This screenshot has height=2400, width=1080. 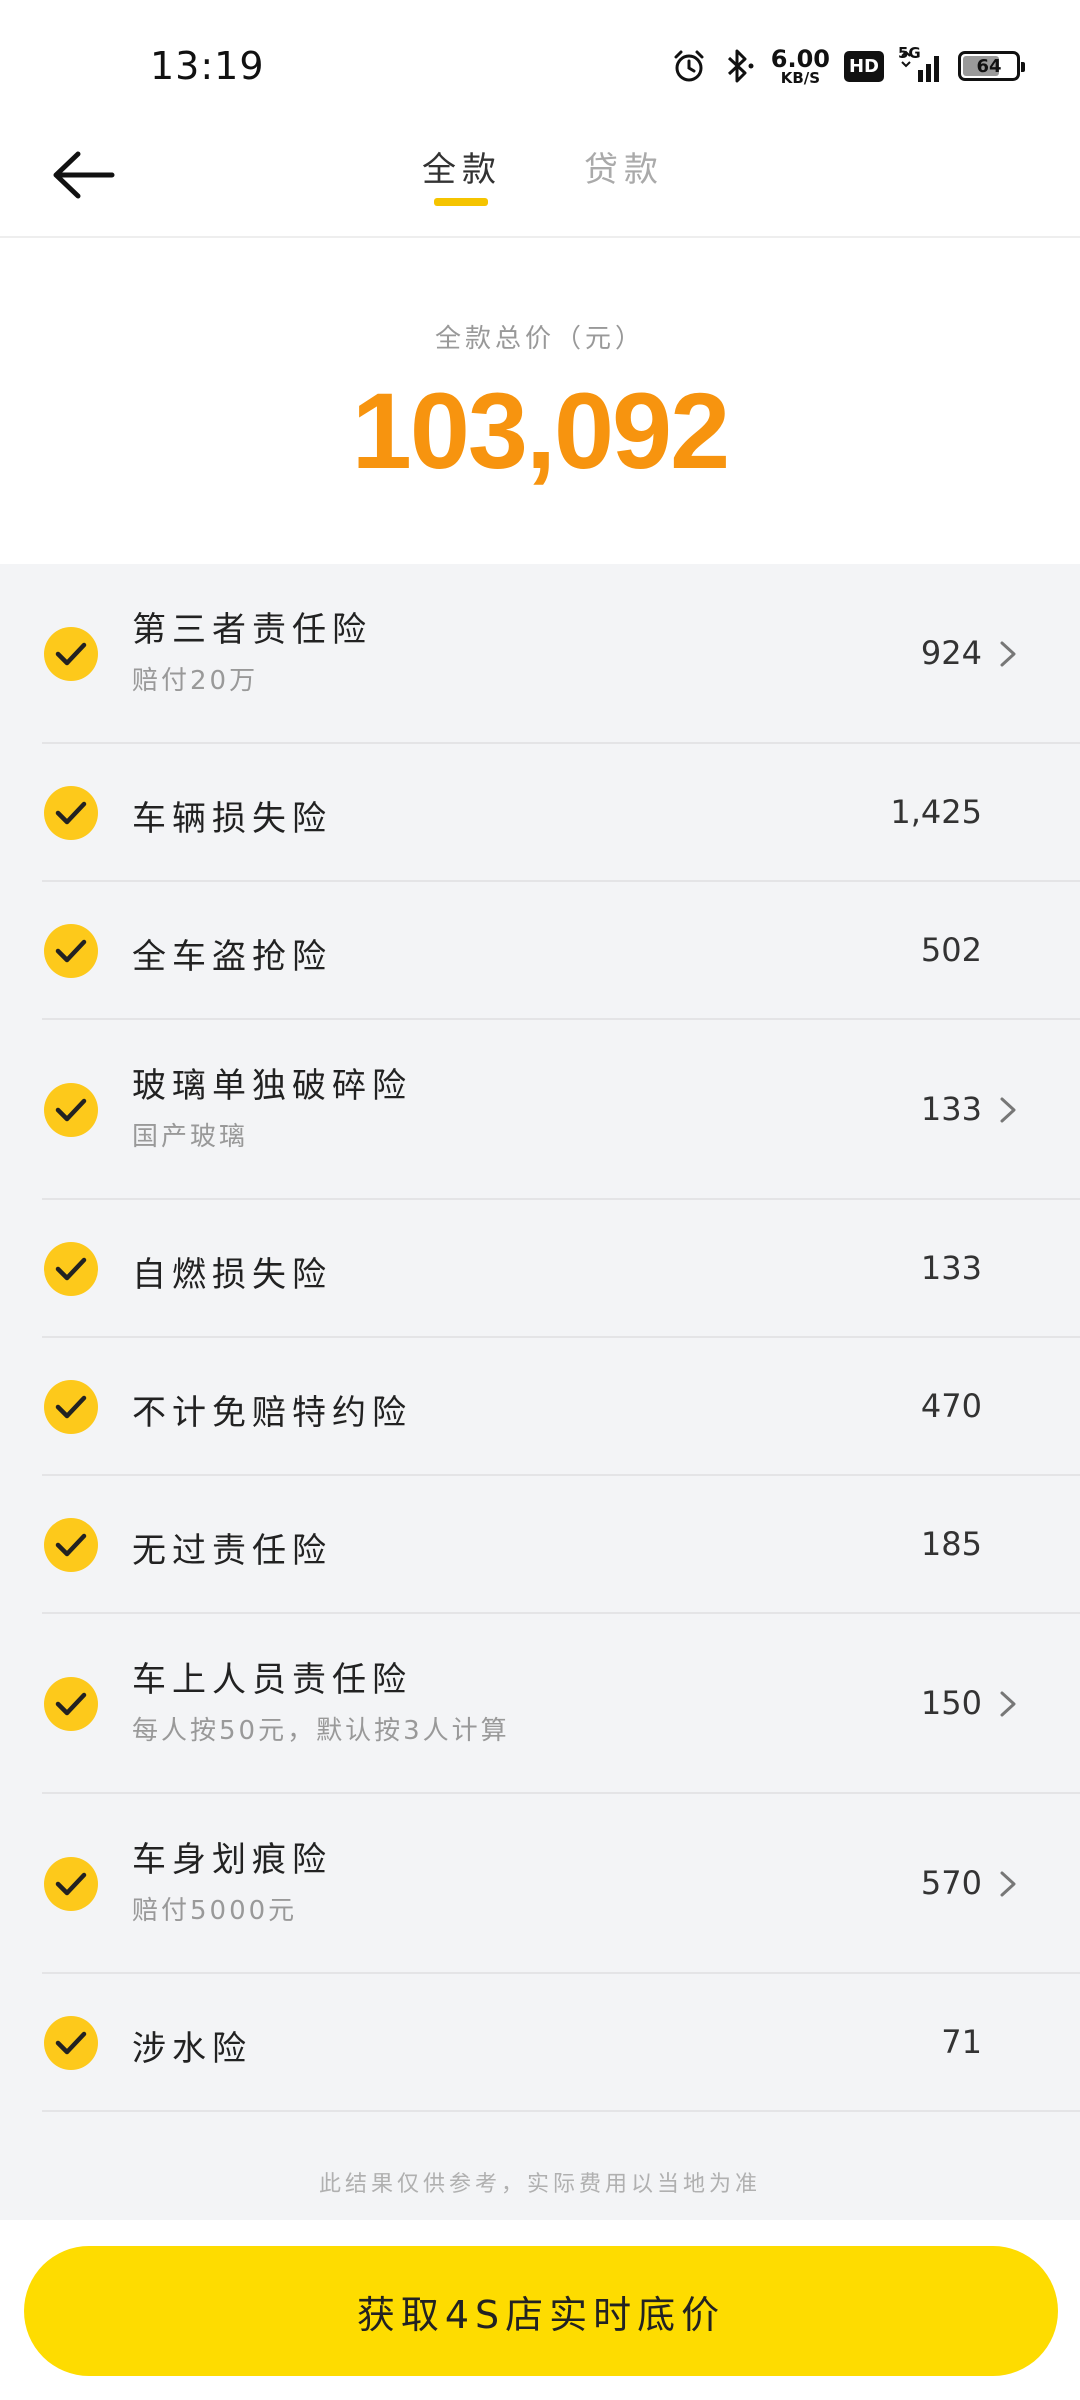 I want to click on insurance-title: 玻璃单独破碎险, so click(x=272, y=1086).